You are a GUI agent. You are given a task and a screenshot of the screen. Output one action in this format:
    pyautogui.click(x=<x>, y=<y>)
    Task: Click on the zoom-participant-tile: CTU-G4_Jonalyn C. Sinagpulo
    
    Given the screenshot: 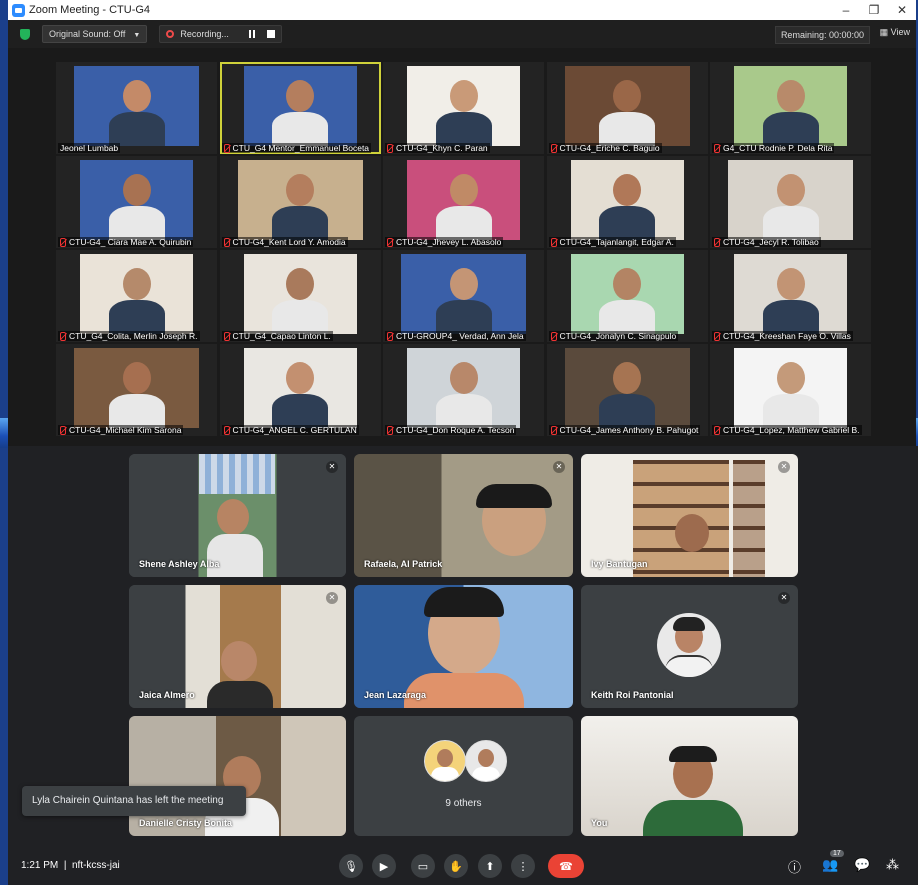 What is the action you would take?
    pyautogui.click(x=627, y=296)
    